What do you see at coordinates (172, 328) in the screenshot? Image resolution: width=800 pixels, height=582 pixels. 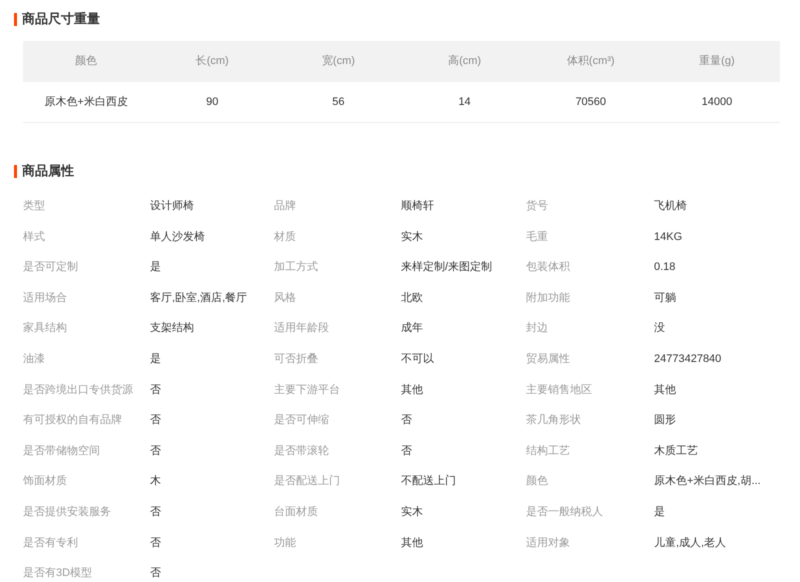 I see `attribute-value: 支架结构` at bounding box center [172, 328].